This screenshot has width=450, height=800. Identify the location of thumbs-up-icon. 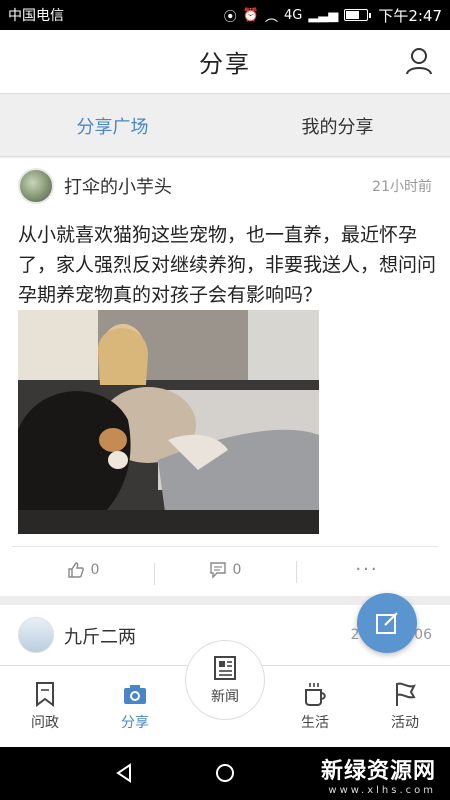
(75, 569).